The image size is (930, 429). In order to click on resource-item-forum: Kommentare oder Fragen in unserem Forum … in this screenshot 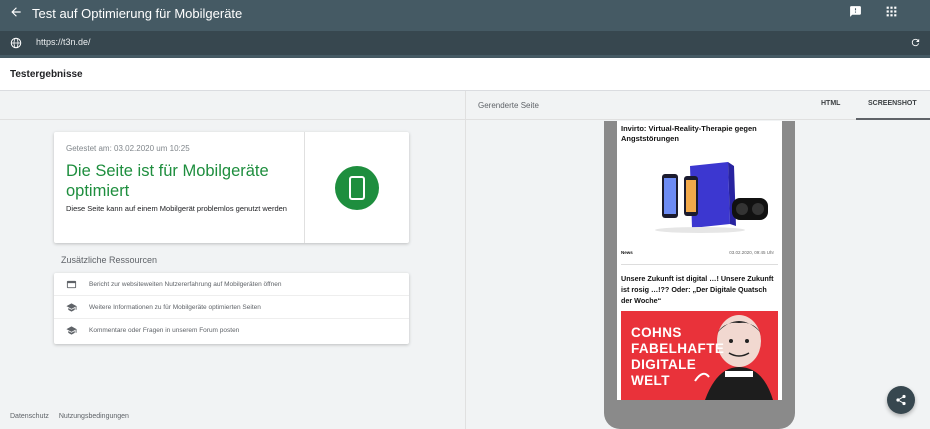, I will do `click(231, 330)`.